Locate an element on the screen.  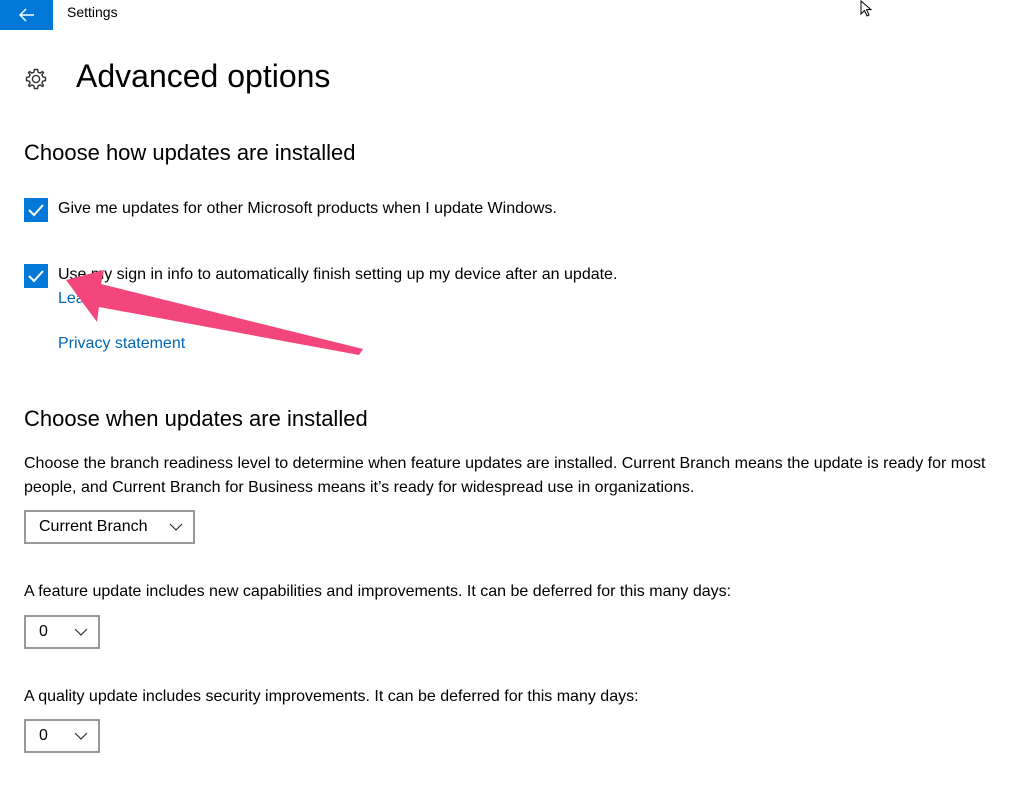
arrow-left-icon is located at coordinates (26, 15).